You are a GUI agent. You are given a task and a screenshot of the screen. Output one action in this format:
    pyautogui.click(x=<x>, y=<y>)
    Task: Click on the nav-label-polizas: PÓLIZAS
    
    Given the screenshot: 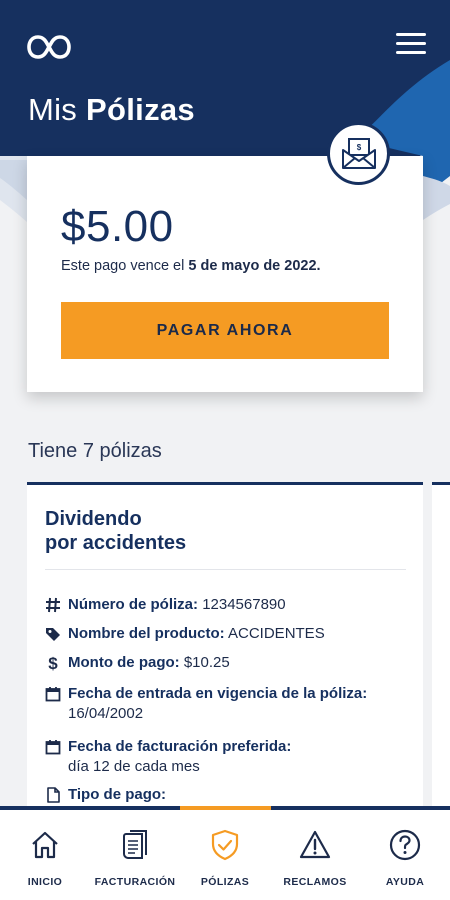 What is the action you would take?
    pyautogui.click(x=225, y=882)
    